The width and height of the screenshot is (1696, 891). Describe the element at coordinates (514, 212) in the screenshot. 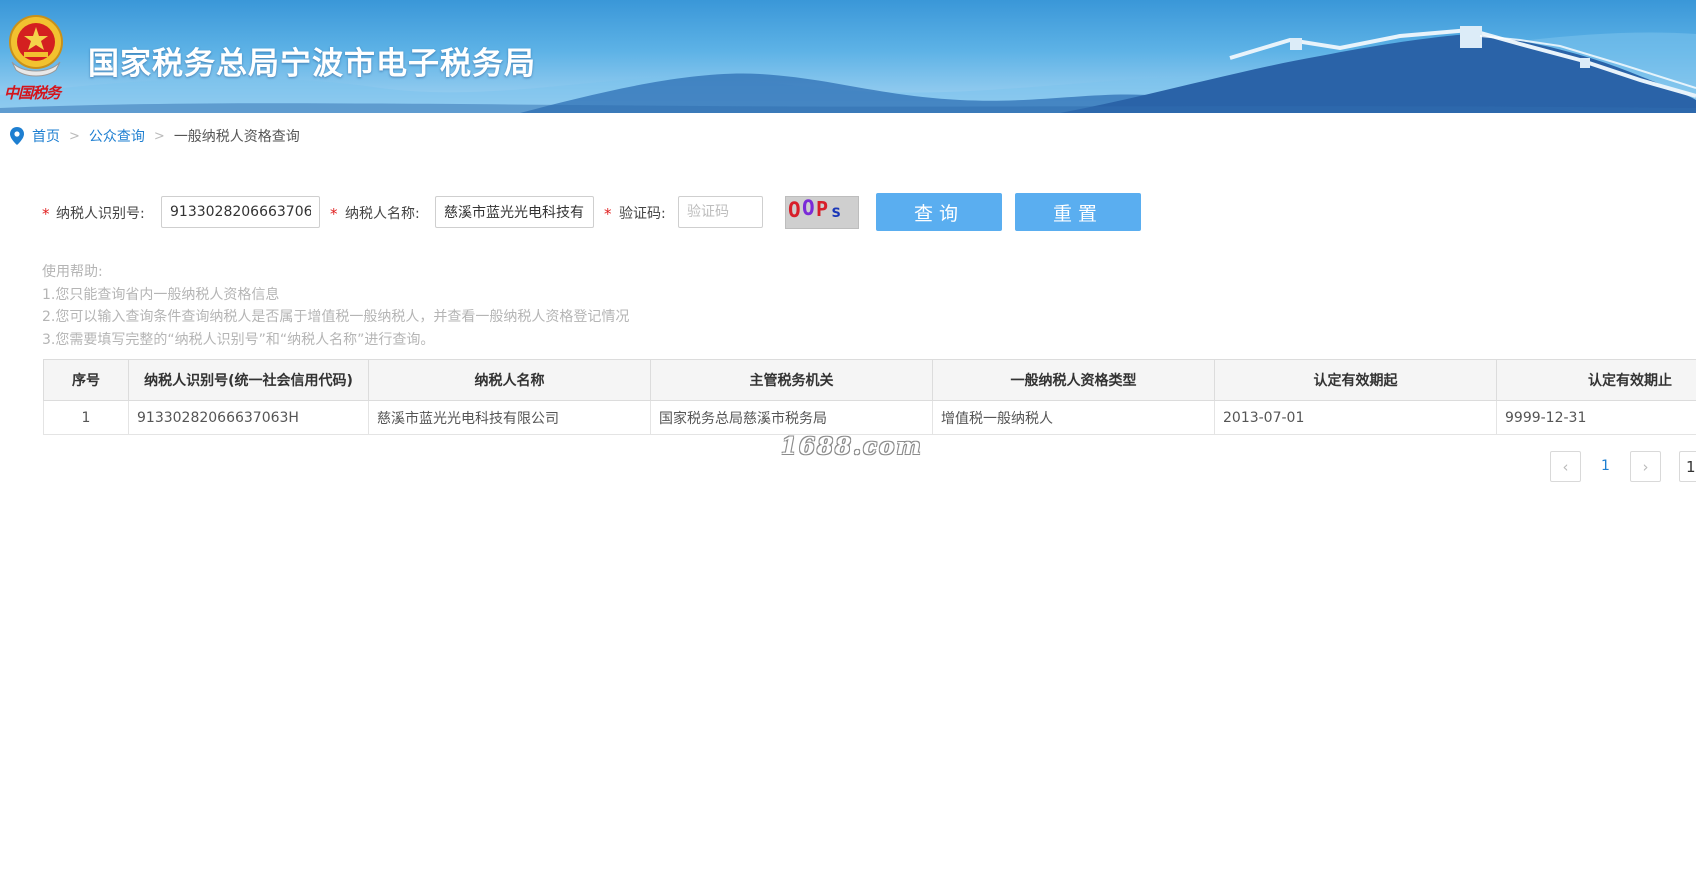

I see `taxpayer-name-input` at that location.